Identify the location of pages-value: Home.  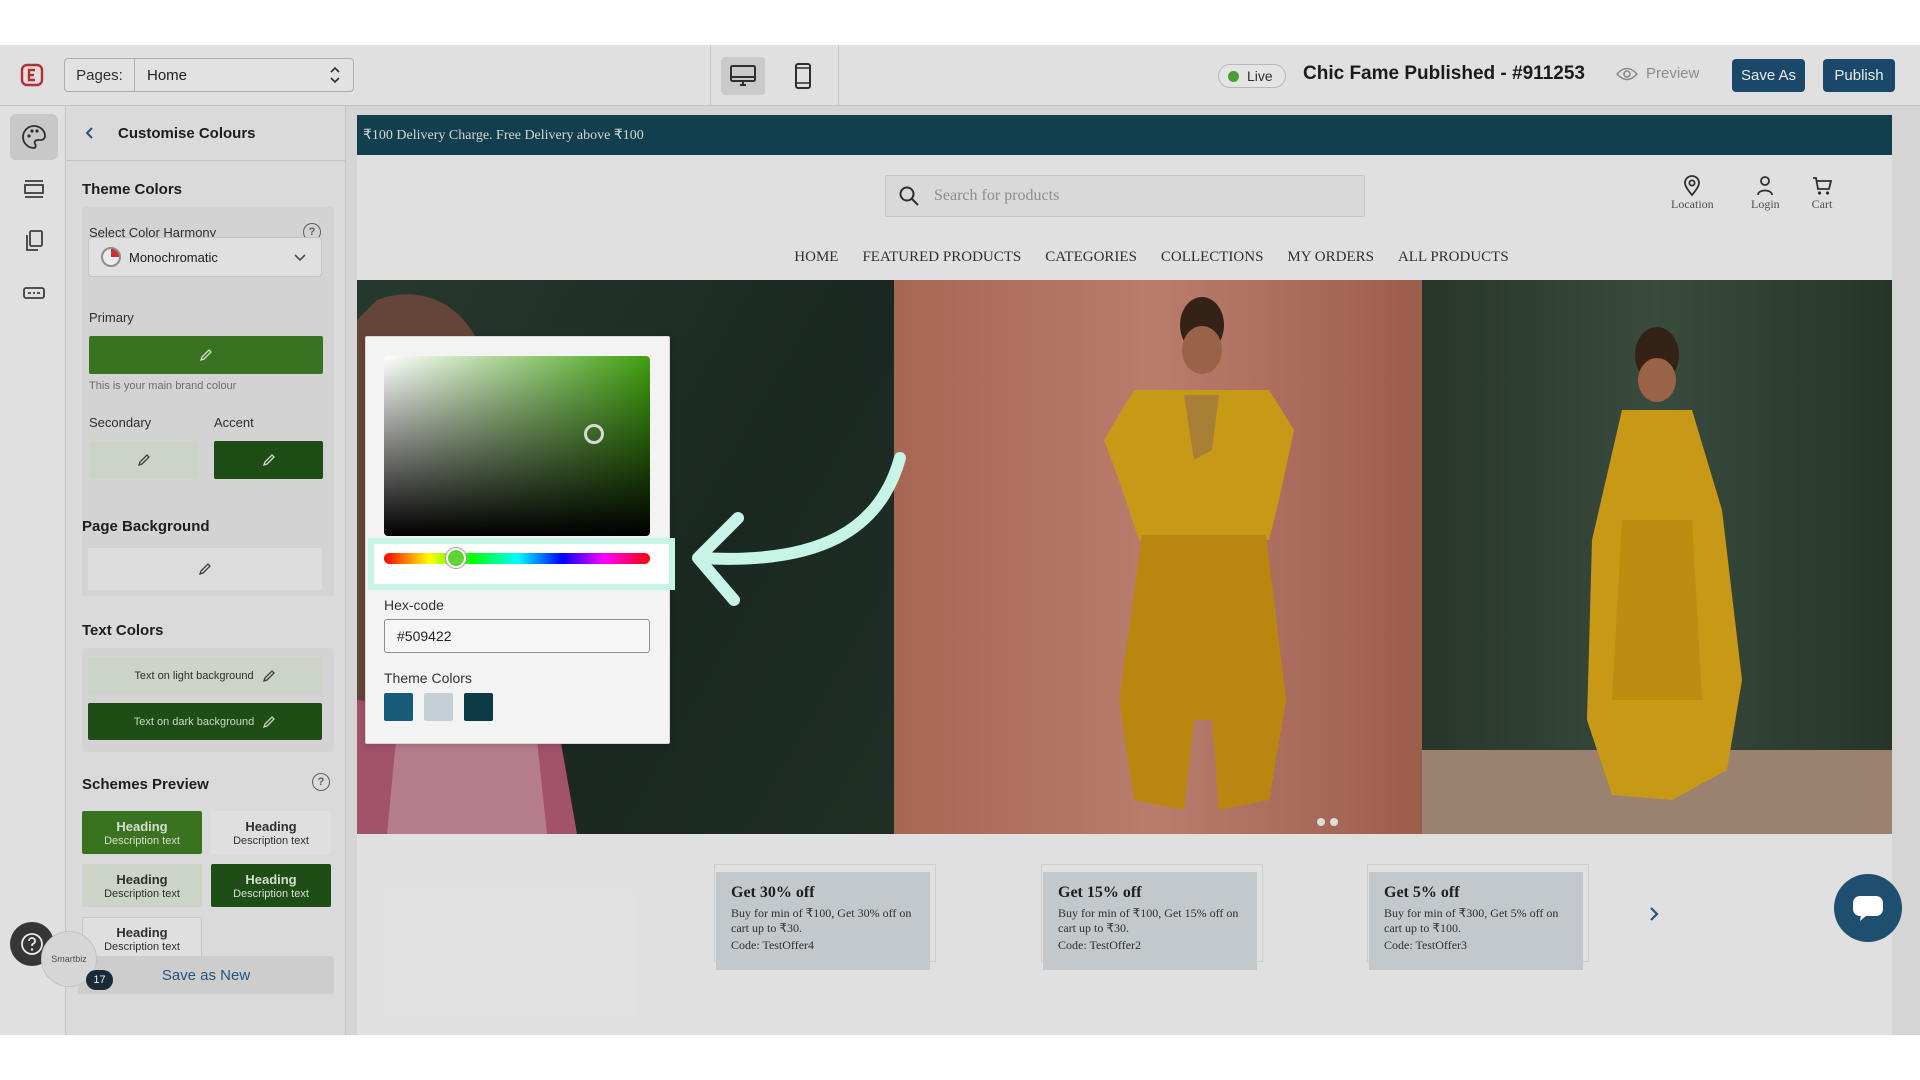
(167, 75).